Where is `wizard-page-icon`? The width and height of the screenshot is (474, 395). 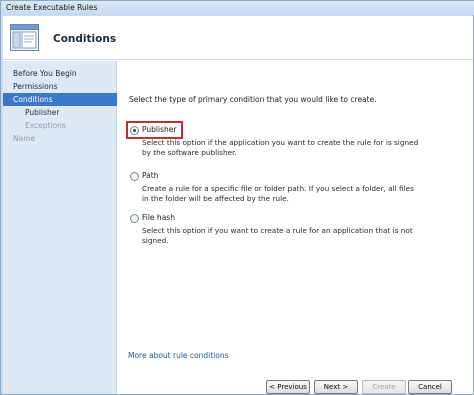
wizard-page-icon is located at coordinates (24, 37).